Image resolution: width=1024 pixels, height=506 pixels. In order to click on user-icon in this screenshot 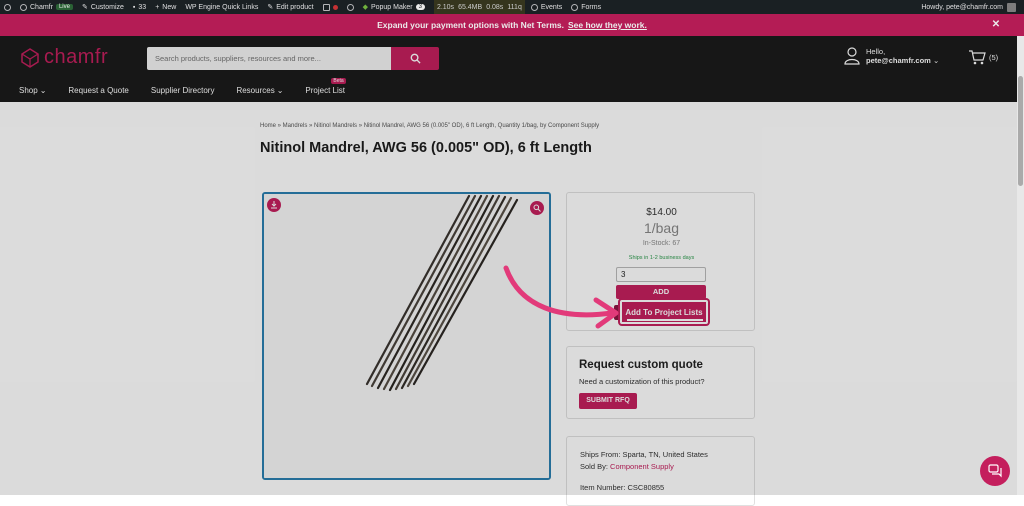, I will do `click(852, 56)`.